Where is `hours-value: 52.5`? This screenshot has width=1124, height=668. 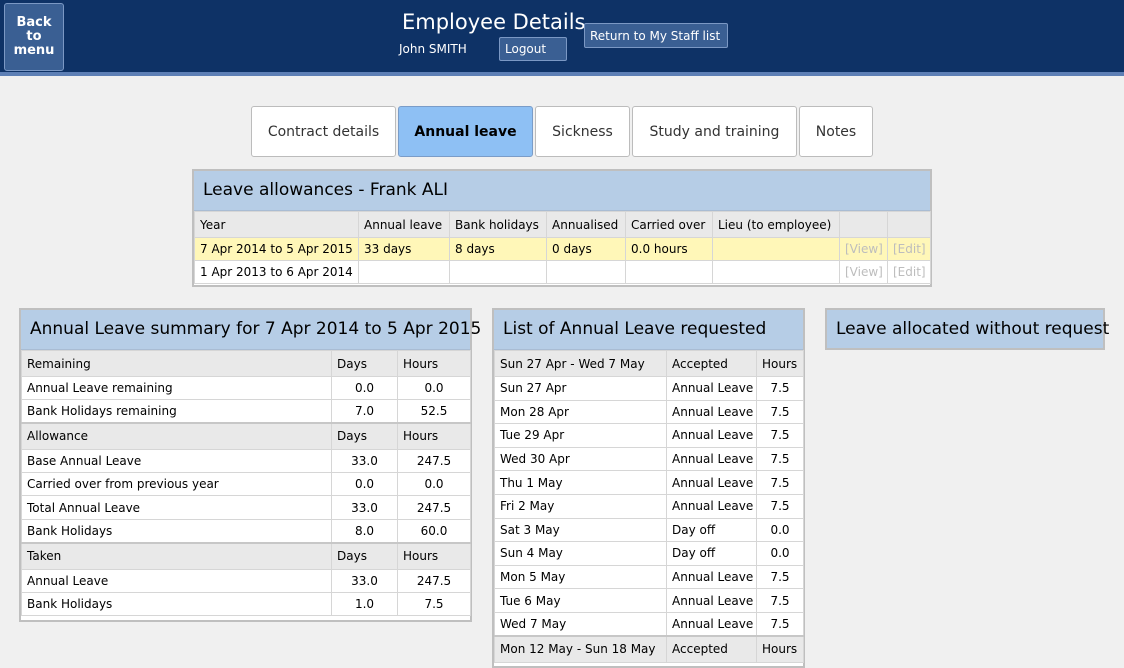 hours-value: 52.5 is located at coordinates (434, 411).